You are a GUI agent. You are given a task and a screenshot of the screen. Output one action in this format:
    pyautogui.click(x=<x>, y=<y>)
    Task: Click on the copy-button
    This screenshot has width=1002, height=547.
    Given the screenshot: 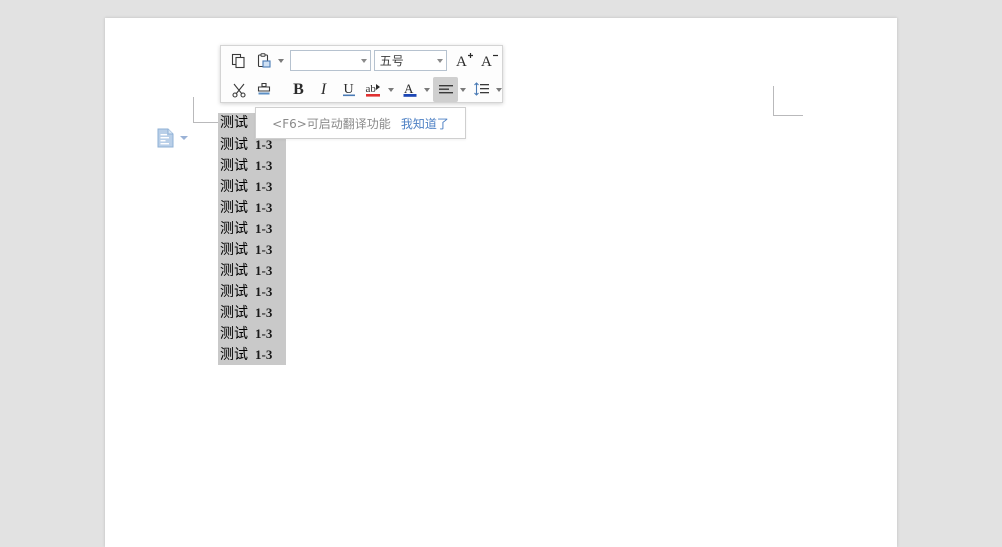 What is the action you would take?
    pyautogui.click(x=238, y=60)
    